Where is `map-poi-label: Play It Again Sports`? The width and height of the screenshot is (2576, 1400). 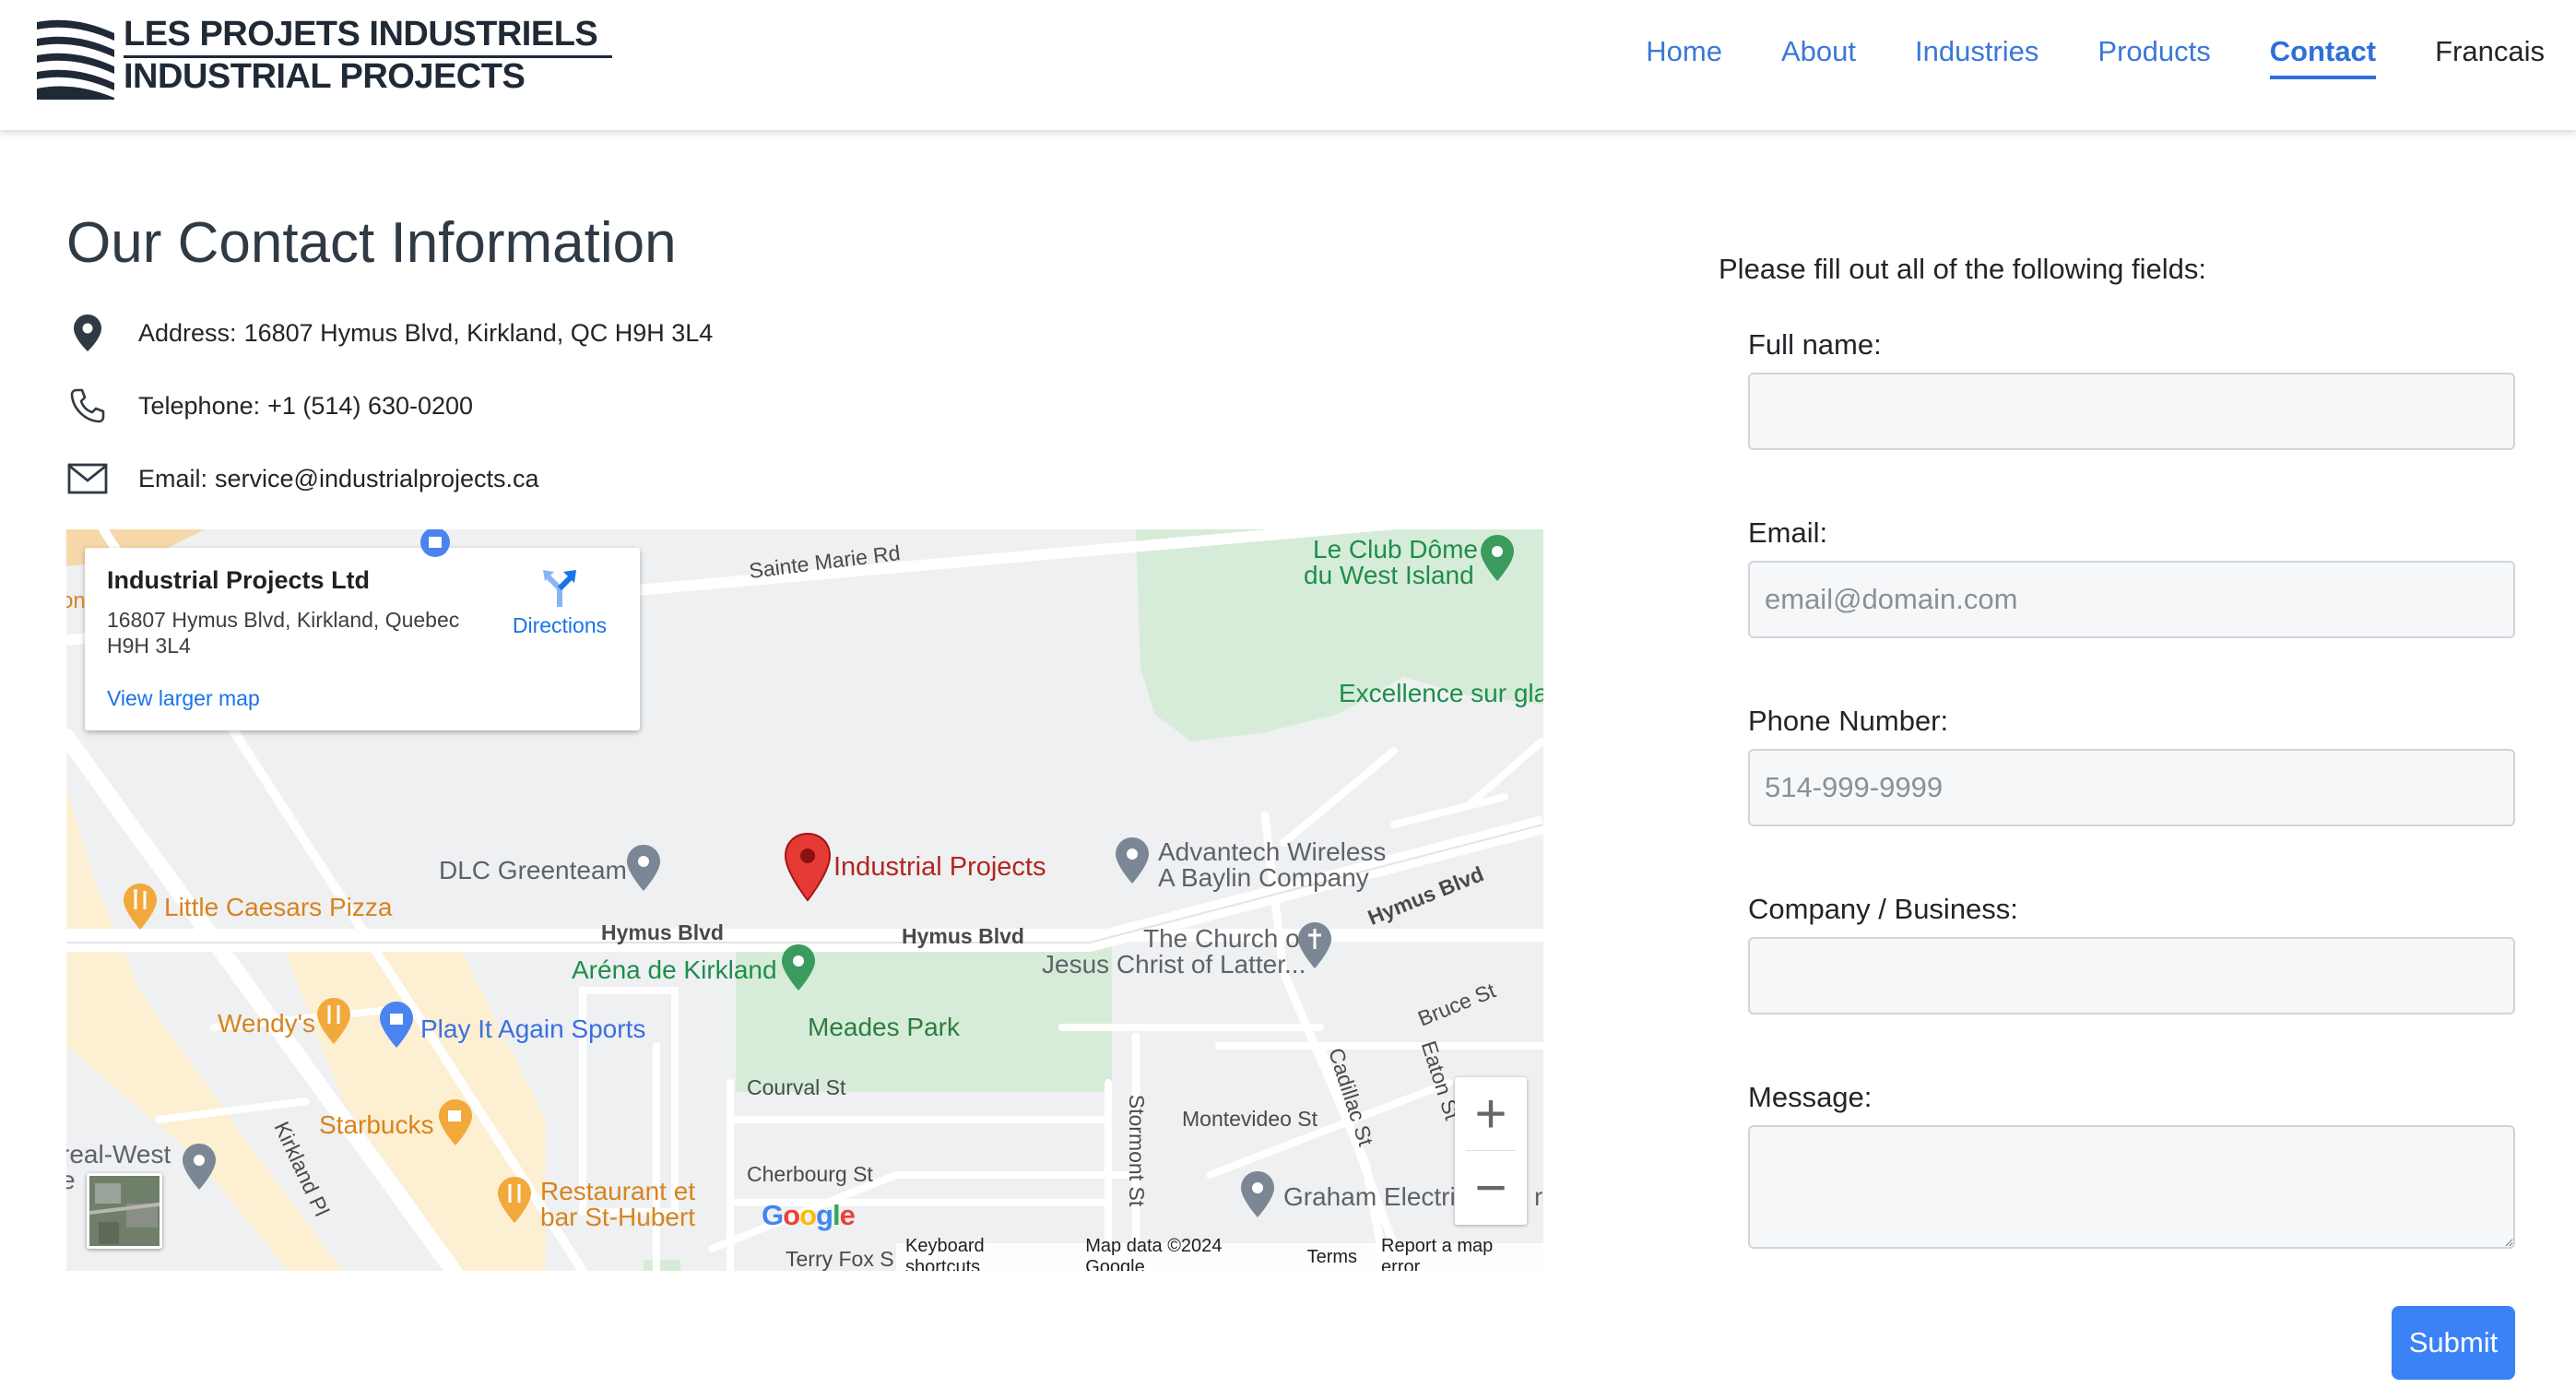
map-poi-label: Play It Again Sports is located at coordinates (533, 1028).